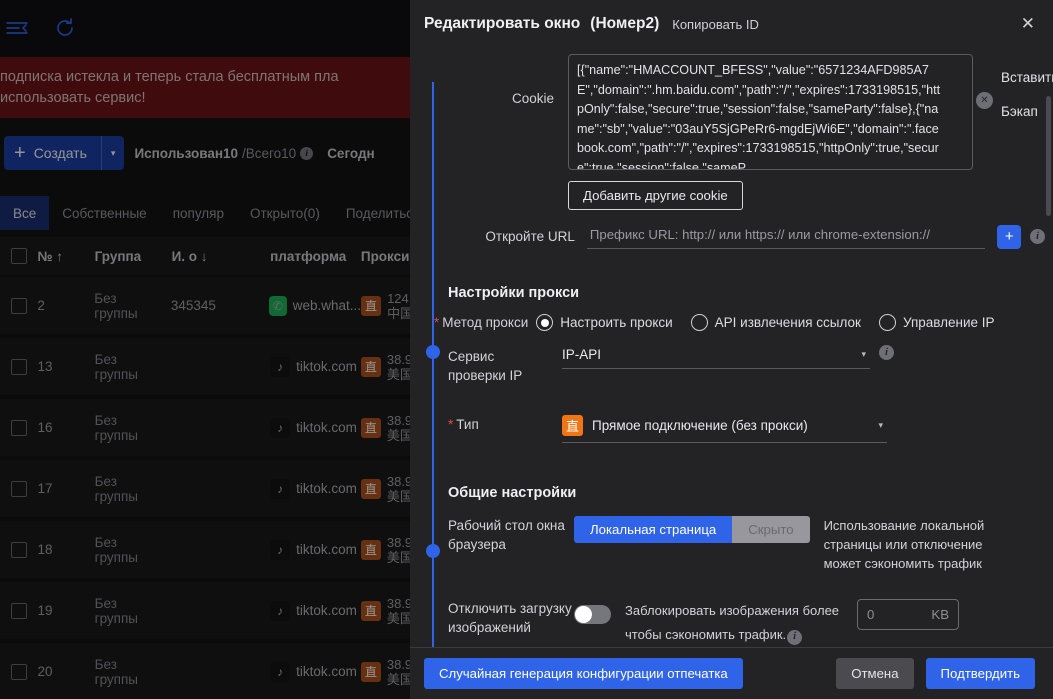 Image resolution: width=1053 pixels, height=699 pixels. I want to click on ip-service-row: Сервис проверки IP IP-API ▾ i, so click(727, 365).